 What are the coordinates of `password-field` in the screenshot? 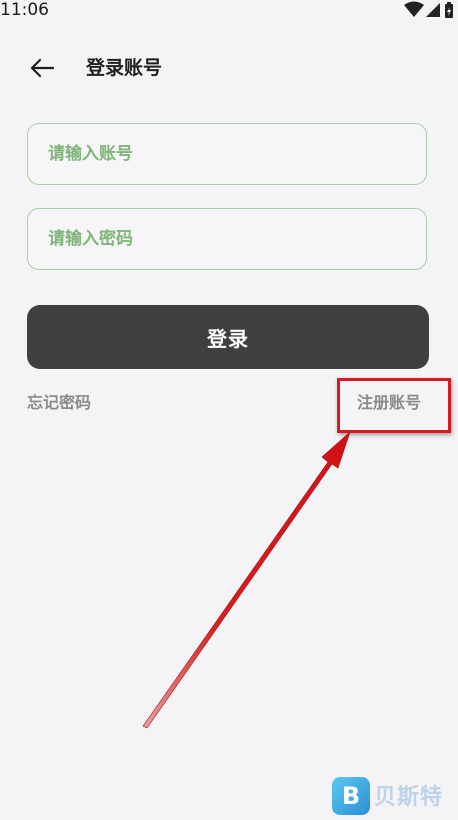 It's located at (227, 239).